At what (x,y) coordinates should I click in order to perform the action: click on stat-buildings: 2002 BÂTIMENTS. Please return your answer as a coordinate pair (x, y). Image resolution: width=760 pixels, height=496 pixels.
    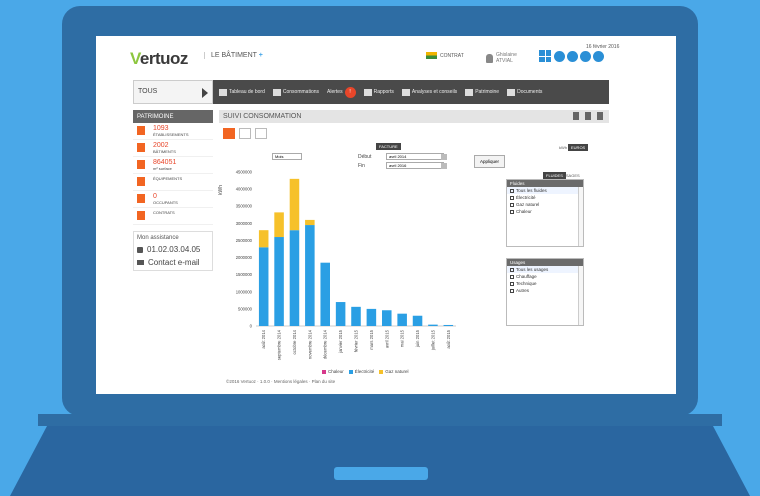
    Looking at the image, I should click on (173, 148).